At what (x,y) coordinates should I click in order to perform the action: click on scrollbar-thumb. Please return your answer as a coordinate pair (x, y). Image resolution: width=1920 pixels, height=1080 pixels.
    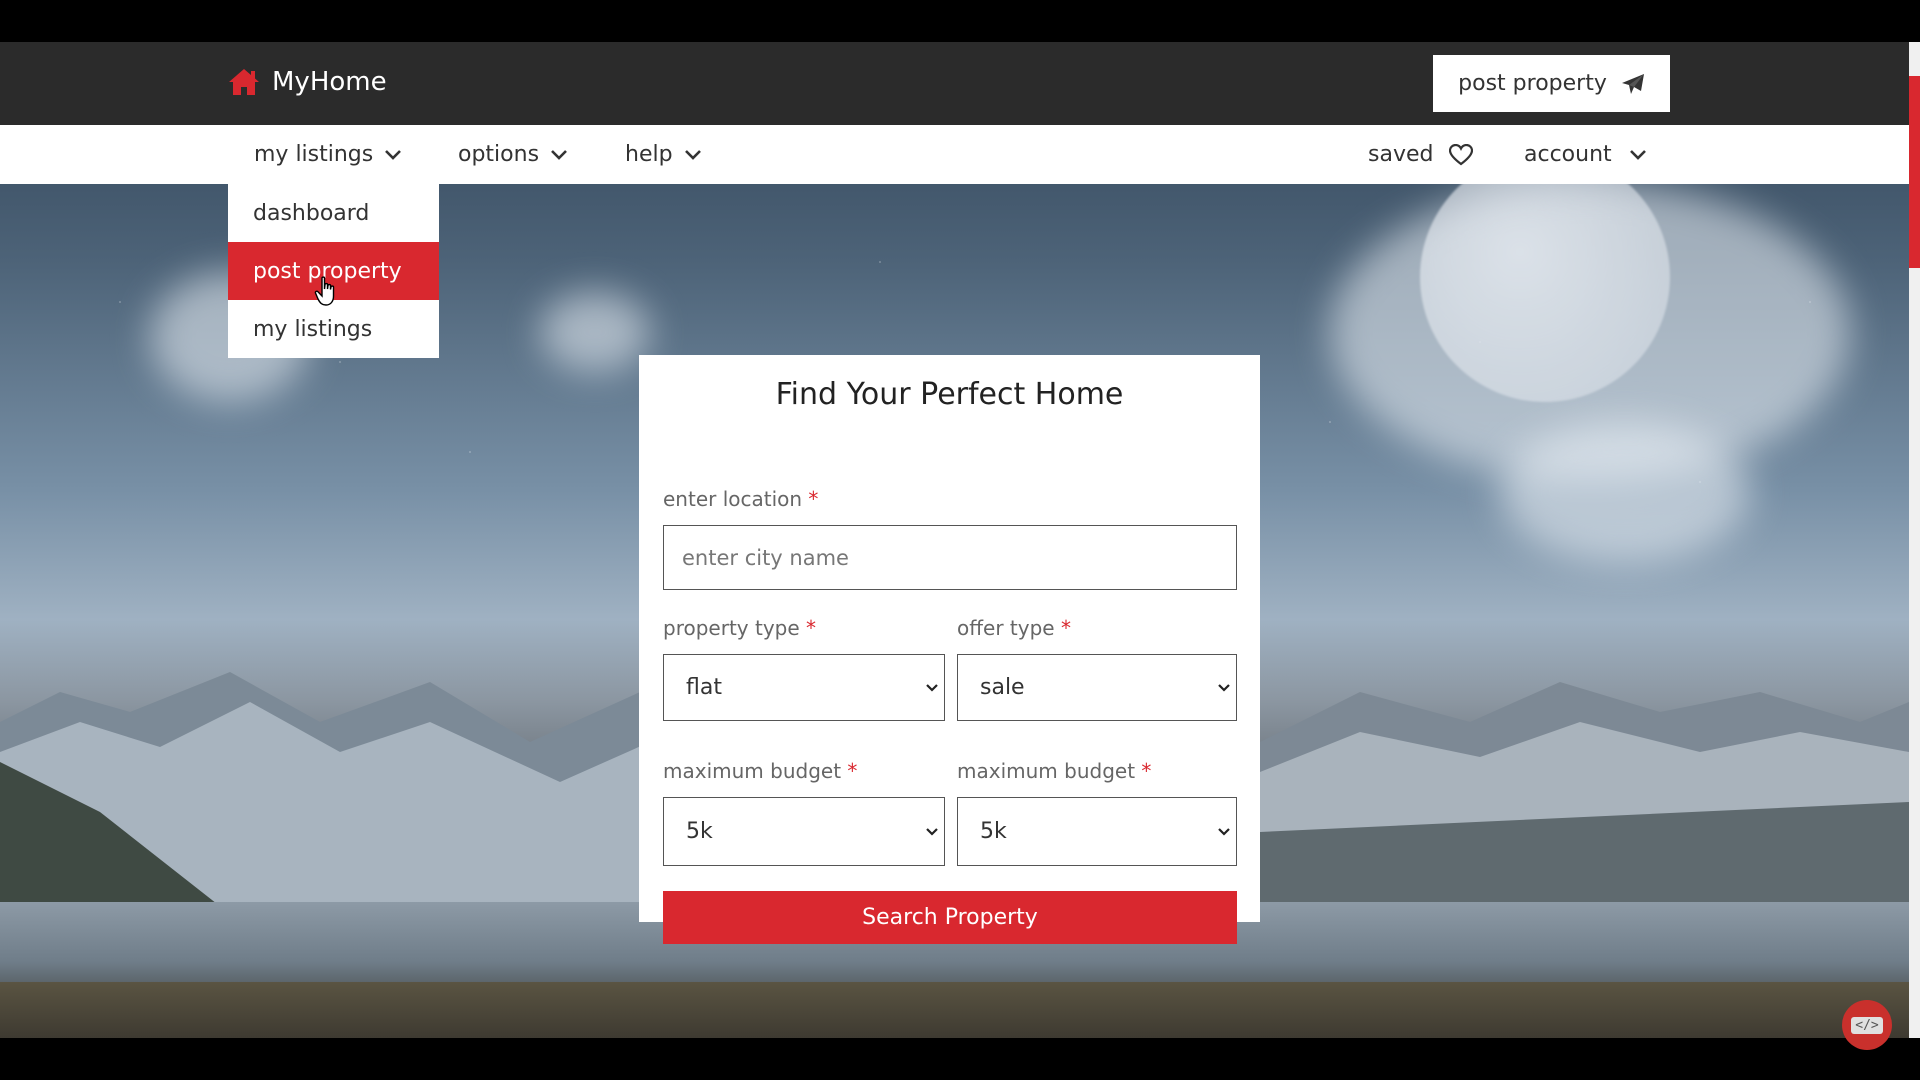
    Looking at the image, I should click on (1914, 172).